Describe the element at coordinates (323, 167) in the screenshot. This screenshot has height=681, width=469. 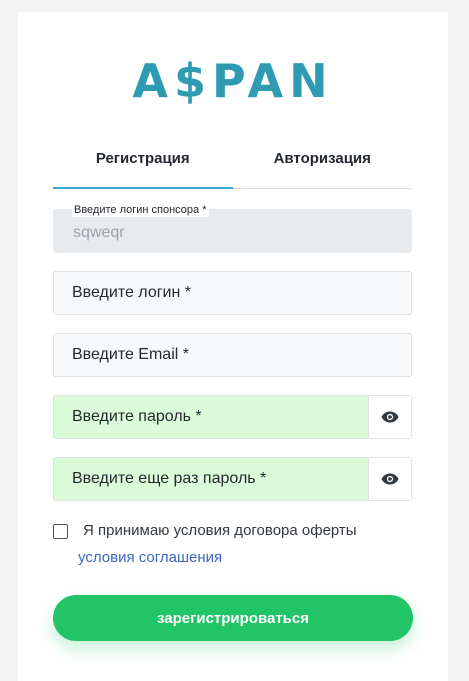
I see `tab-authorization: Авторизация` at that location.